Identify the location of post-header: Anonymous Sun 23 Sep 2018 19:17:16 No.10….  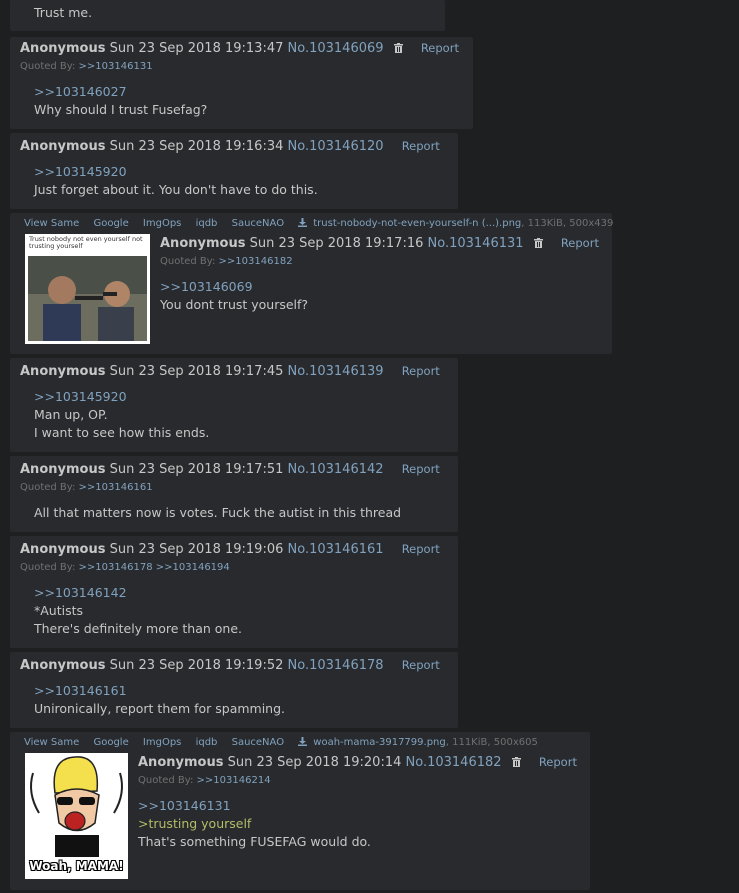
(379, 243).